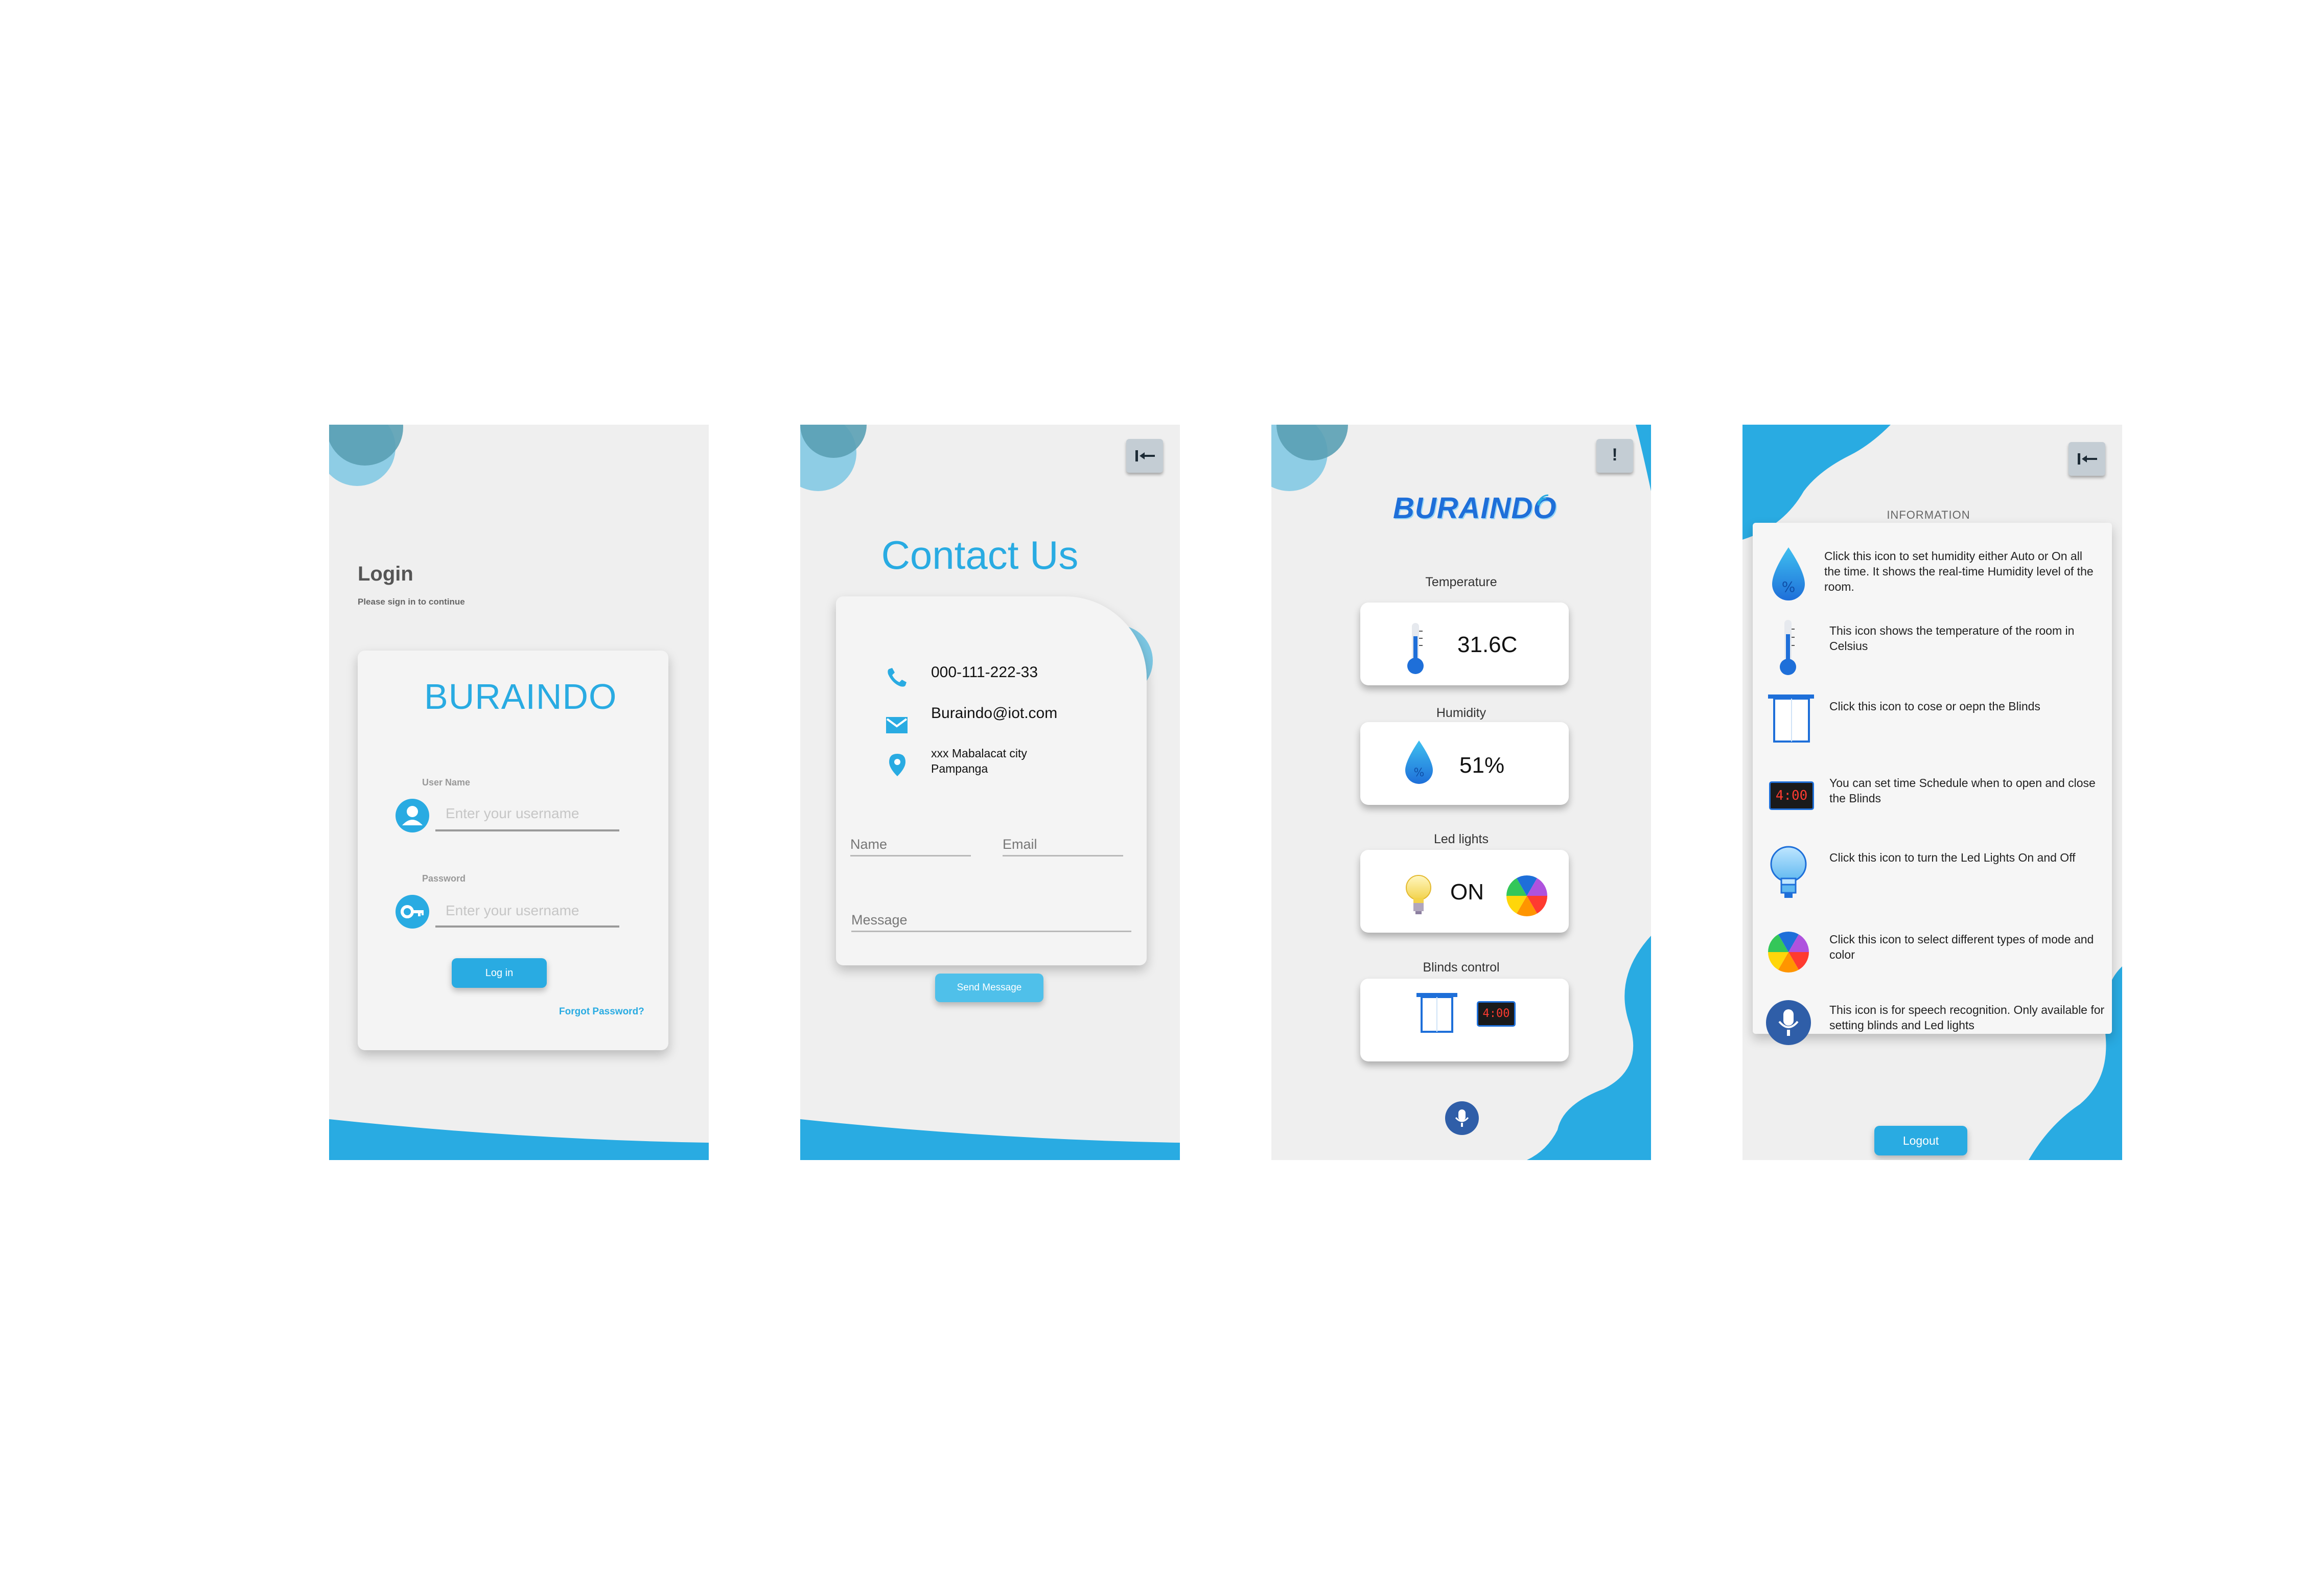 Image resolution: width=2324 pixels, height=1574 pixels. I want to click on mail-icon, so click(897, 725).